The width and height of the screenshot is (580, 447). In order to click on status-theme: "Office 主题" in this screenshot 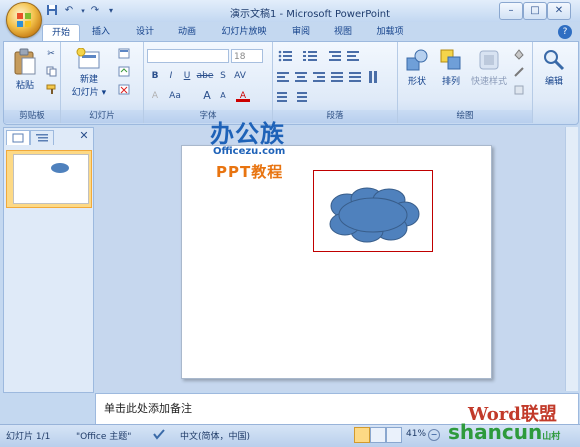, I will do `click(104, 437)`.